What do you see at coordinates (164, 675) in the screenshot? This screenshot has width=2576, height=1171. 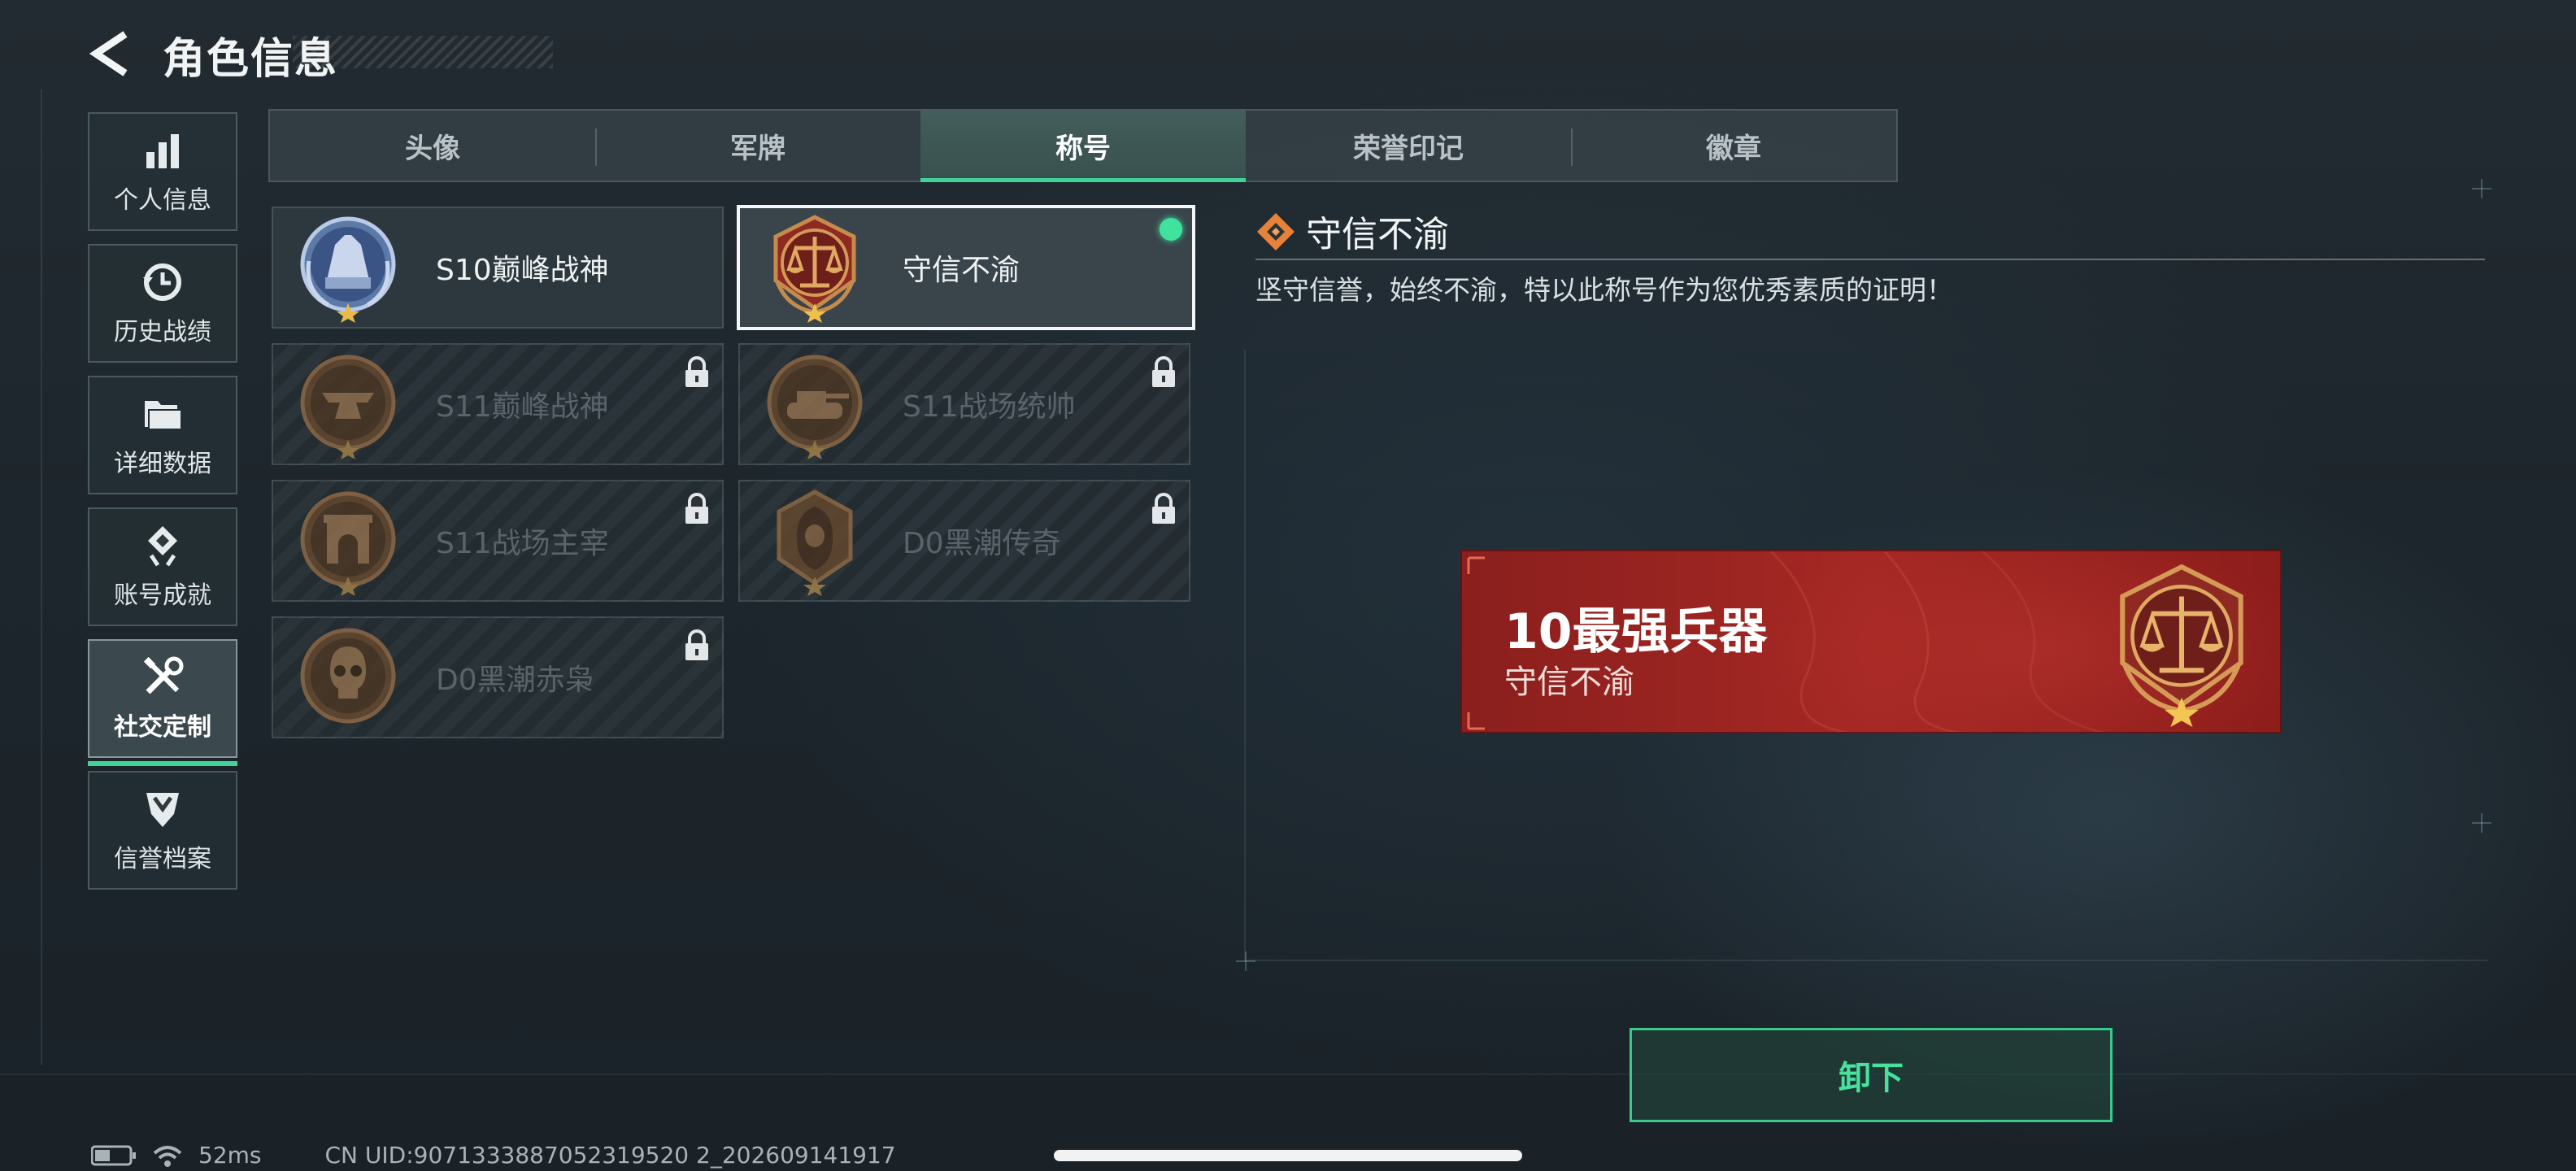 I see `tools-icon` at bounding box center [164, 675].